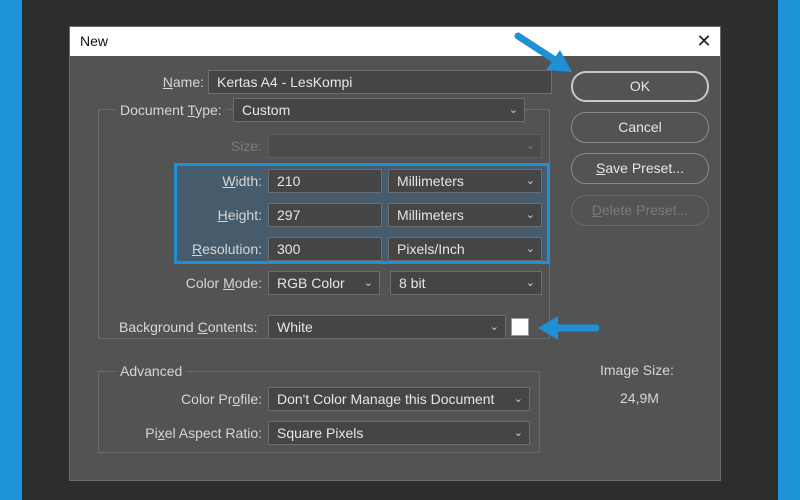 The width and height of the screenshot is (800, 500). I want to click on cancel-button: Cancel, so click(640, 127).